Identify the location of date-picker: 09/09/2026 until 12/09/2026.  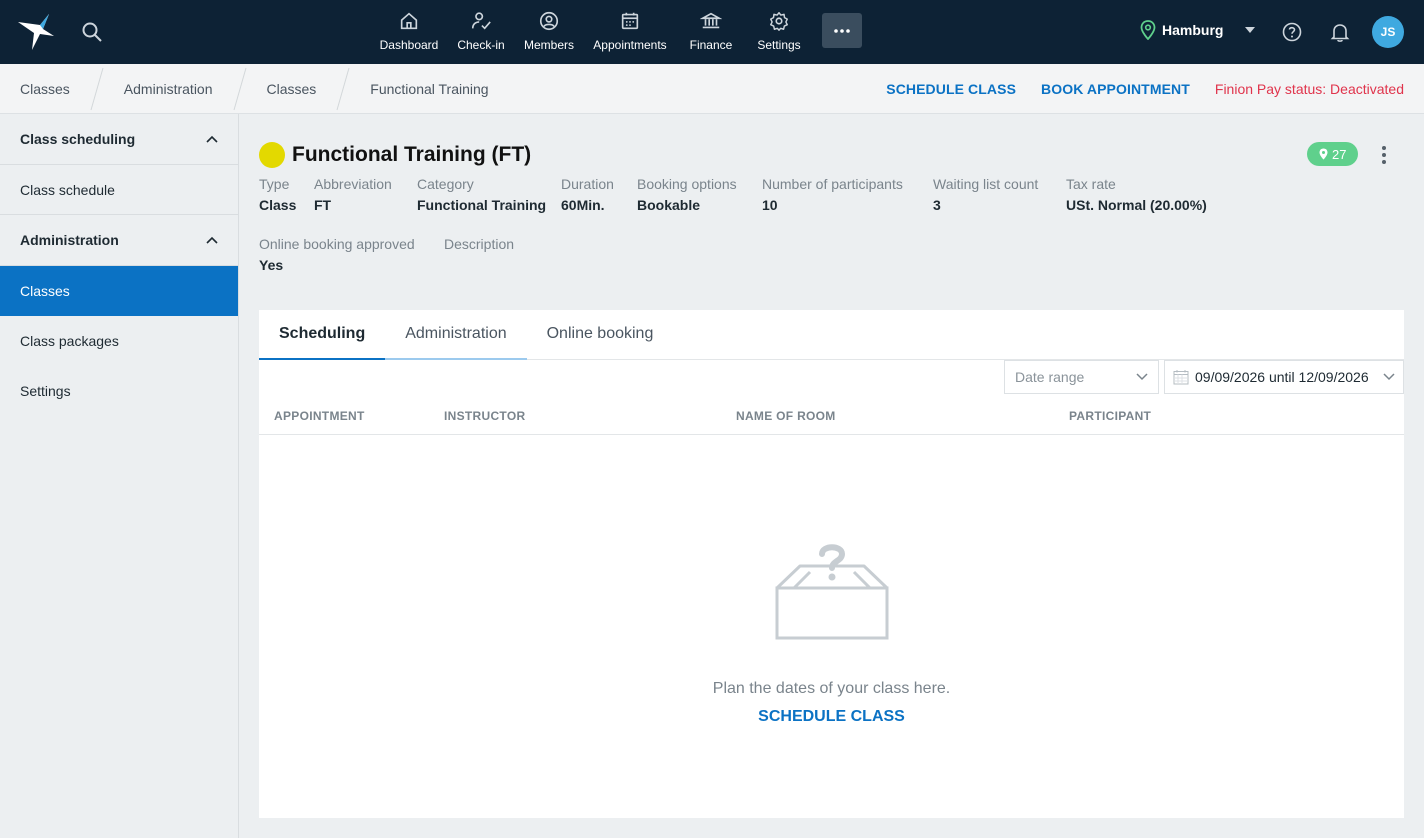
(1284, 377).